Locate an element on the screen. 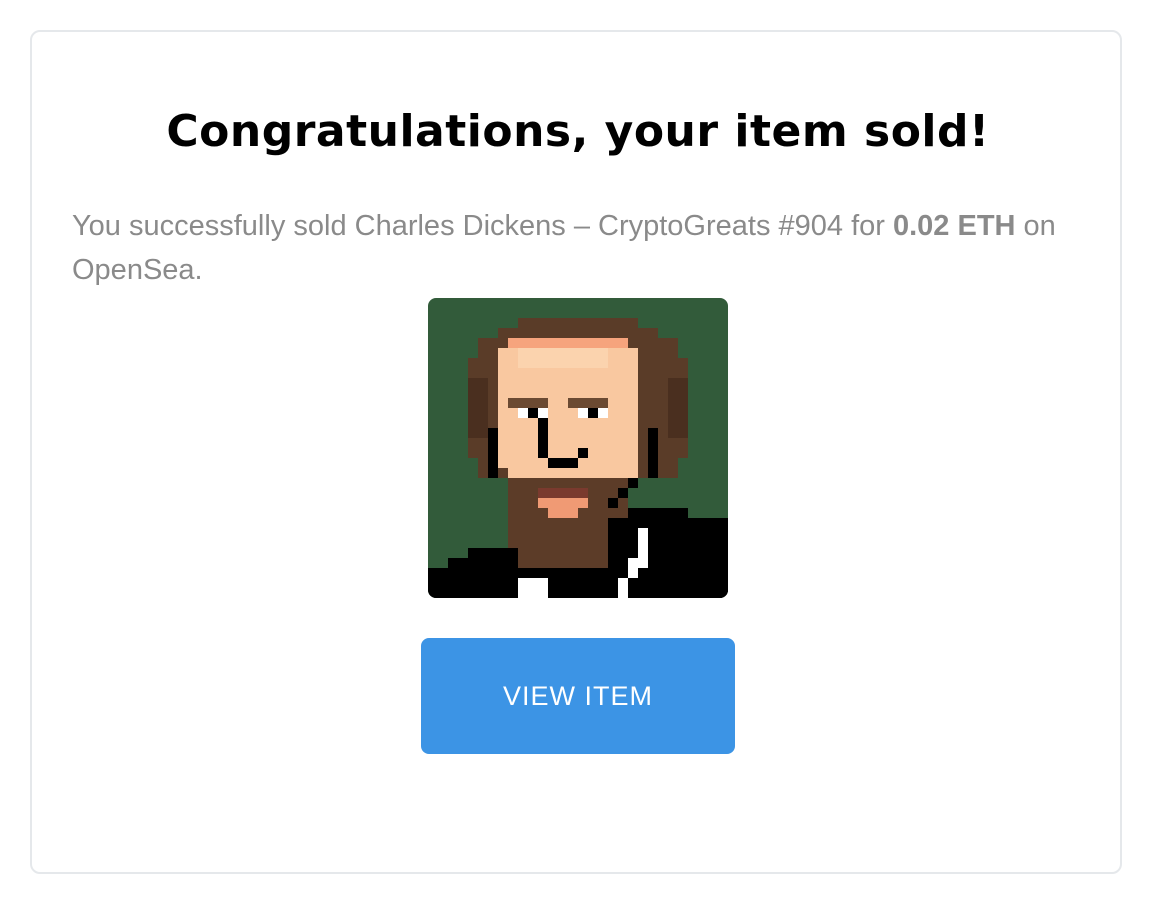 The height and width of the screenshot is (910, 1158). sale-price: 0.02 ETH is located at coordinates (954, 226).